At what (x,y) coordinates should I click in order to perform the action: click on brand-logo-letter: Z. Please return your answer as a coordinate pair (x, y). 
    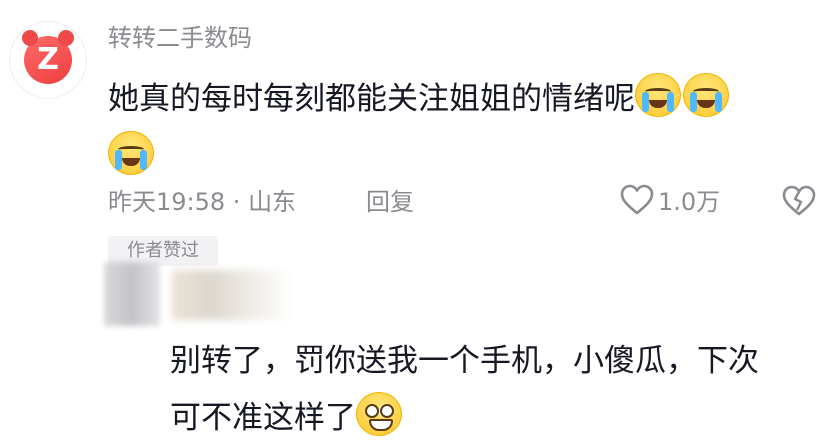
    Looking at the image, I should click on (48, 59).